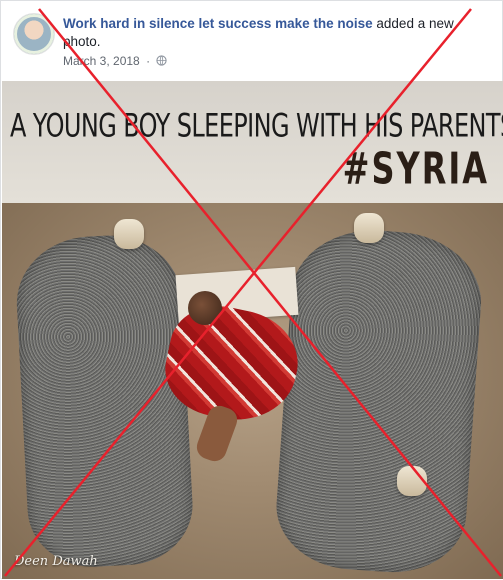 The image size is (503, 580). I want to click on left-headstone, so click(129, 234).